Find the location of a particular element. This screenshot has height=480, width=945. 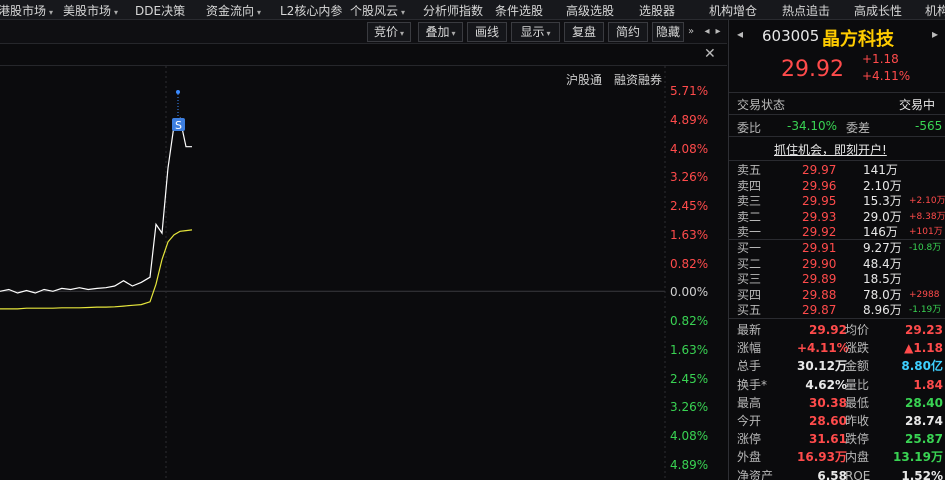

stat-value: 25.87 is located at coordinates (924, 439).